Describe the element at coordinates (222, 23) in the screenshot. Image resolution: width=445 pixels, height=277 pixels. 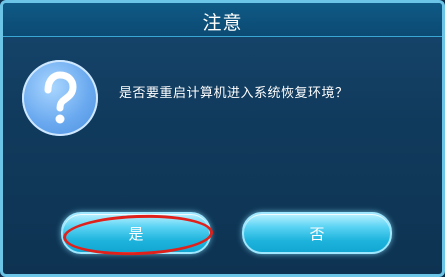
I see `dialog-title: 注意` at that location.